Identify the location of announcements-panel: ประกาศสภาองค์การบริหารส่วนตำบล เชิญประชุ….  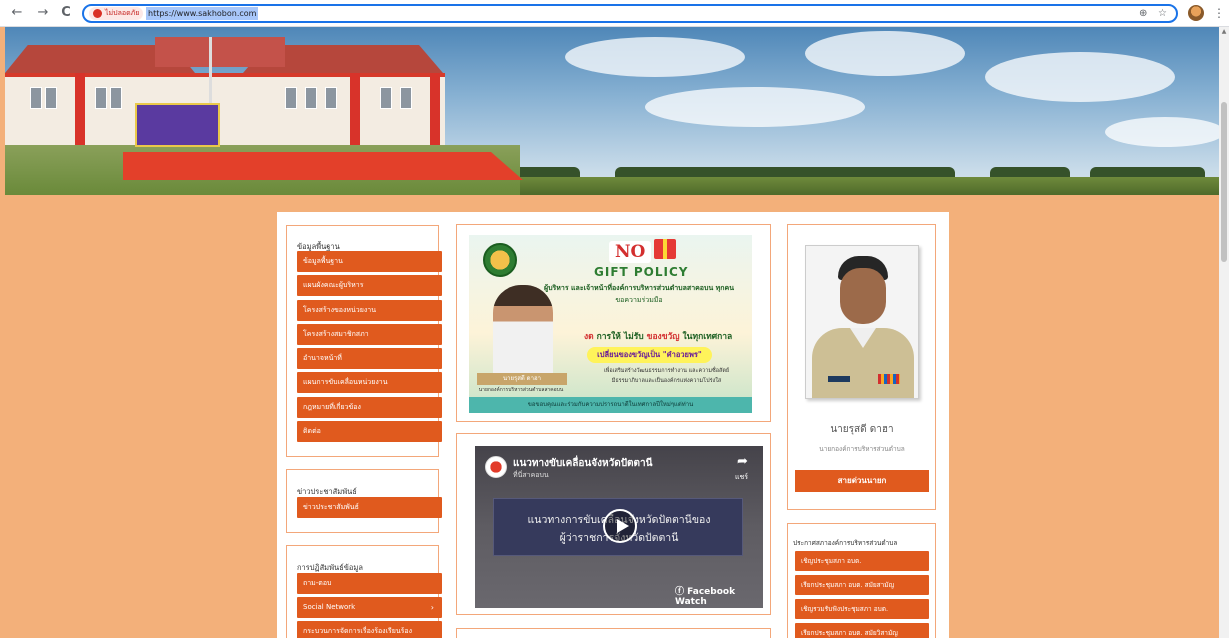
(861, 580).